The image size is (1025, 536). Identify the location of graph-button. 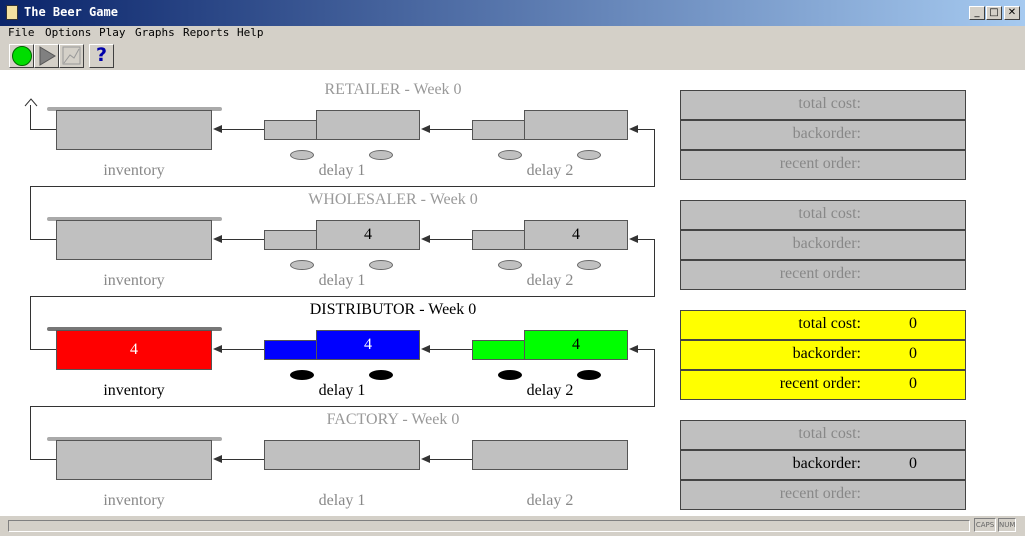
(71, 56).